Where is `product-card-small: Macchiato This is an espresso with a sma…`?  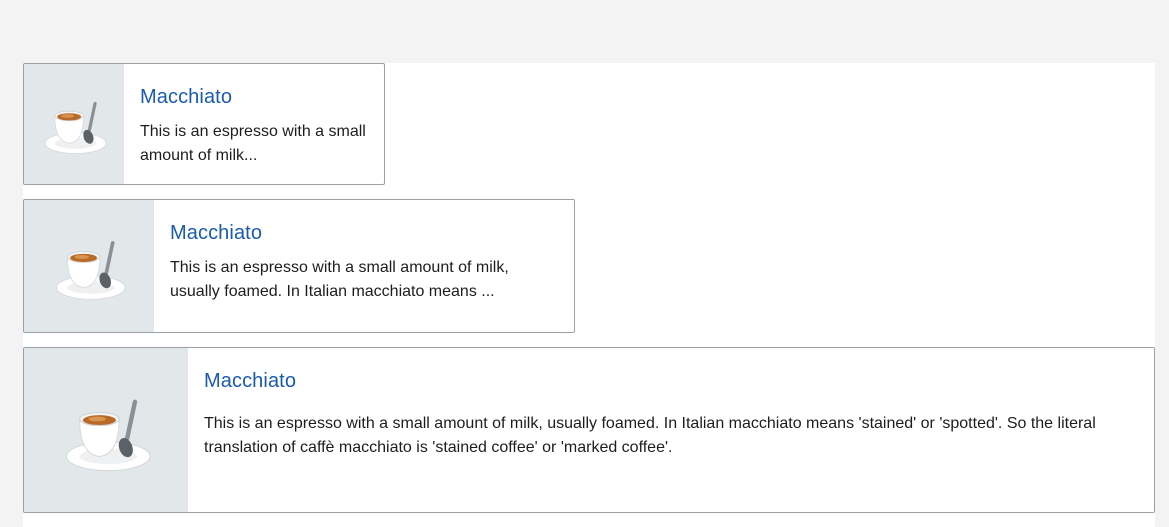
product-card-small: Macchiato This is an espresso with a sma… is located at coordinates (204, 124).